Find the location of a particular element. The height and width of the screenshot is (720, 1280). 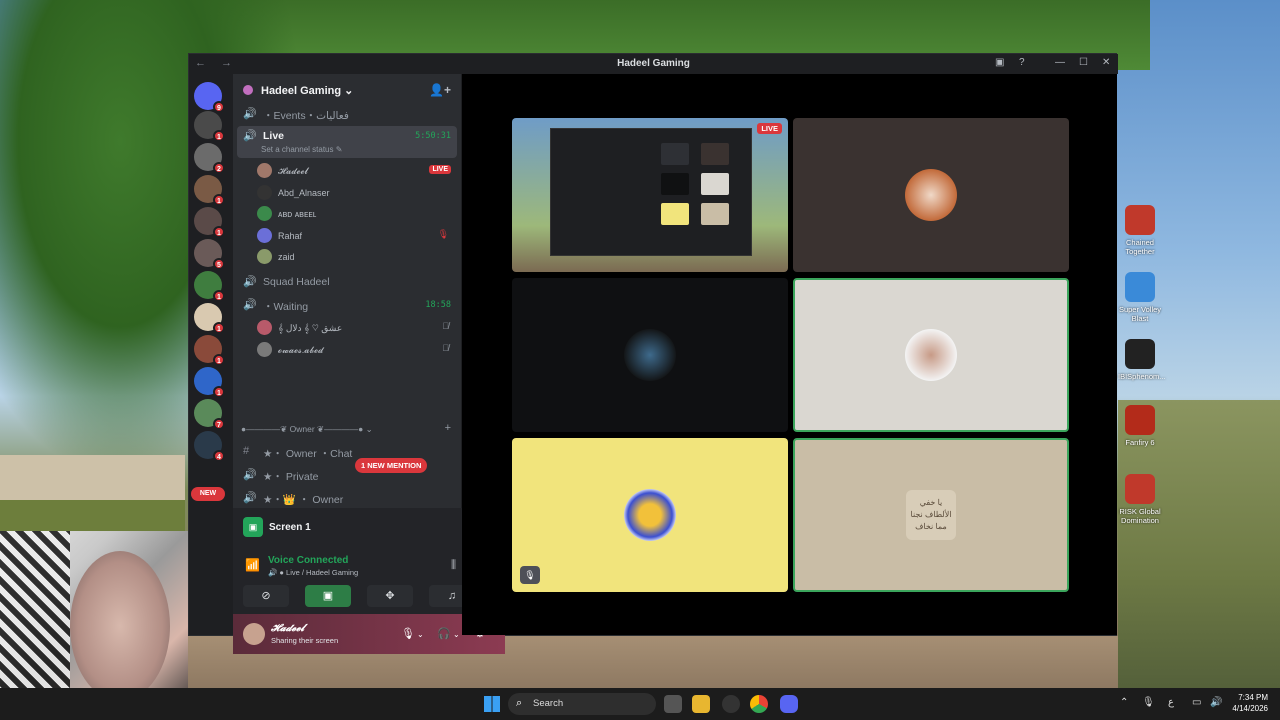

channel-live: 🔊 Live 5:50:31 Set a channel status ✎ is located at coordinates (347, 142).